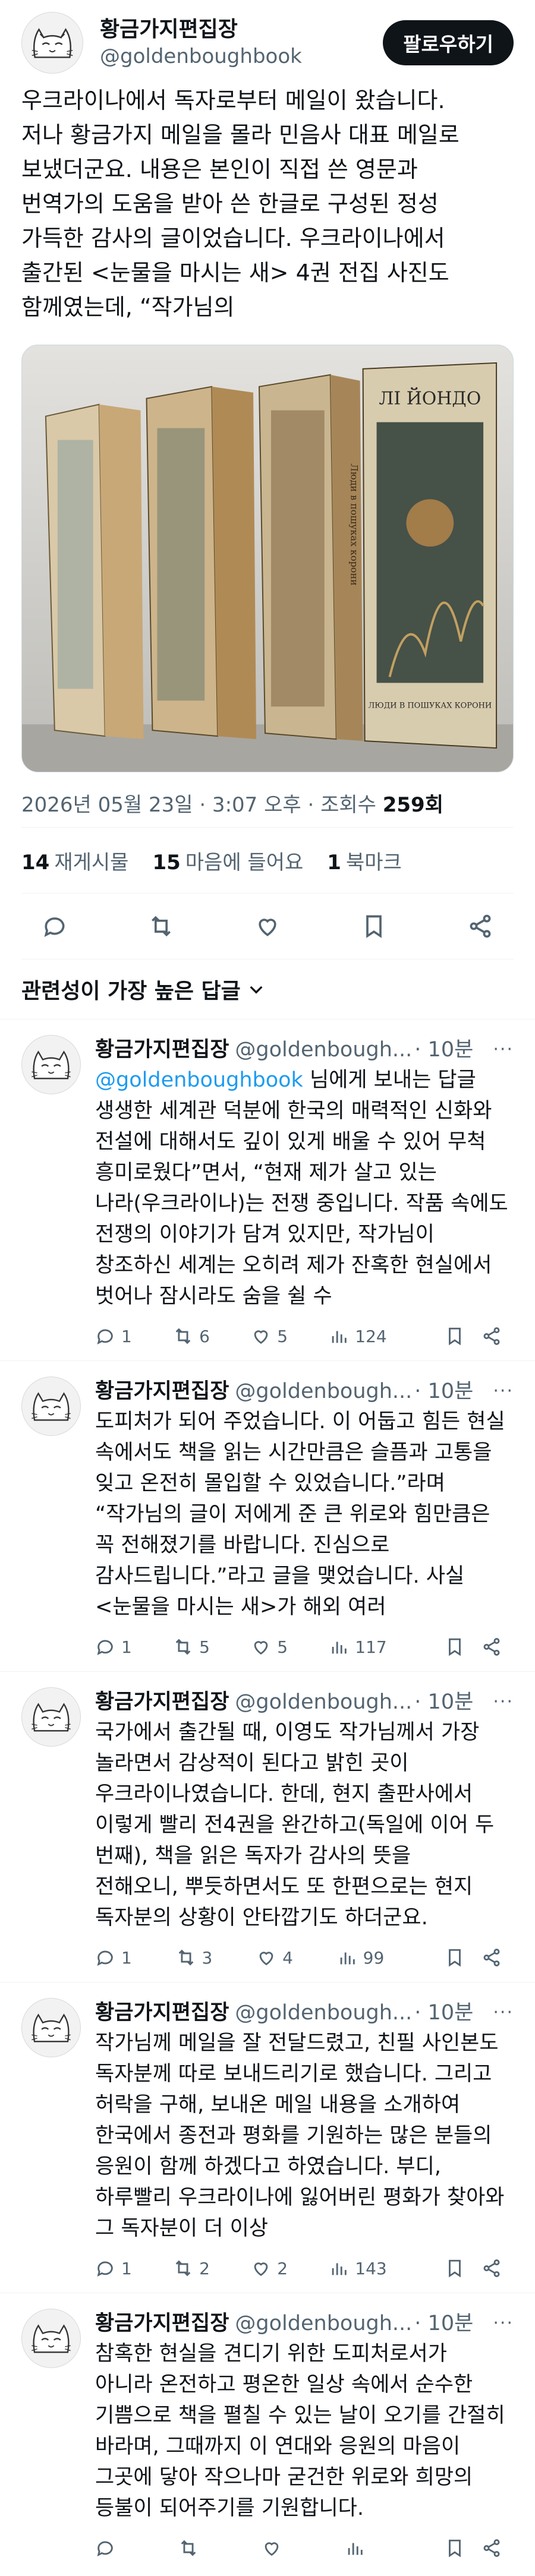 The image size is (535, 2576). What do you see at coordinates (202, 805) in the screenshot?
I see `post-date: 2026년 05월 23일 · 3:07 오후 · 조회수` at bounding box center [202, 805].